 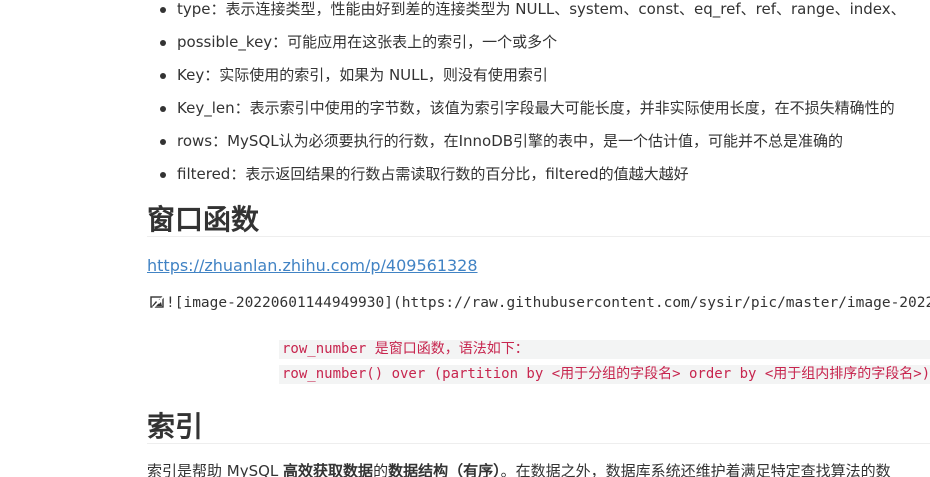 What do you see at coordinates (157, 302) in the screenshot?
I see `broken-image-icon` at bounding box center [157, 302].